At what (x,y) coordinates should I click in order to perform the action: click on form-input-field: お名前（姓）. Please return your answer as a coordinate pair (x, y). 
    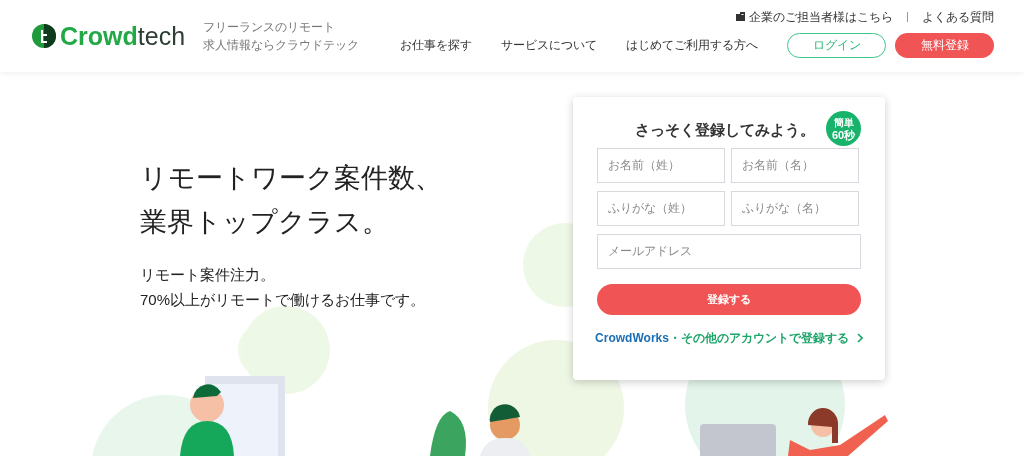
    Looking at the image, I should click on (661, 165).